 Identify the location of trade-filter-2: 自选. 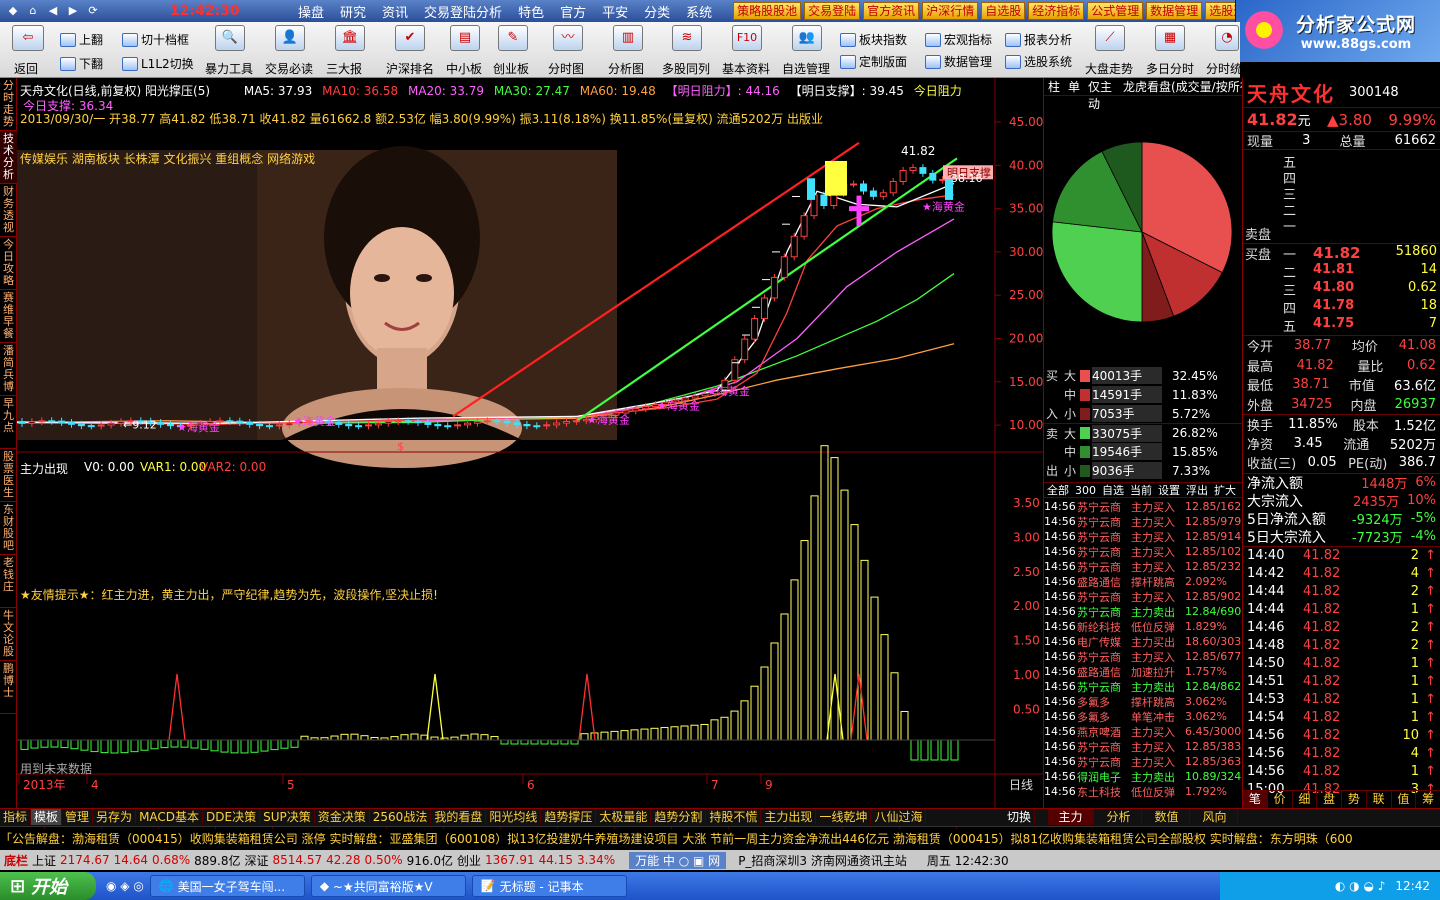
(1113, 490).